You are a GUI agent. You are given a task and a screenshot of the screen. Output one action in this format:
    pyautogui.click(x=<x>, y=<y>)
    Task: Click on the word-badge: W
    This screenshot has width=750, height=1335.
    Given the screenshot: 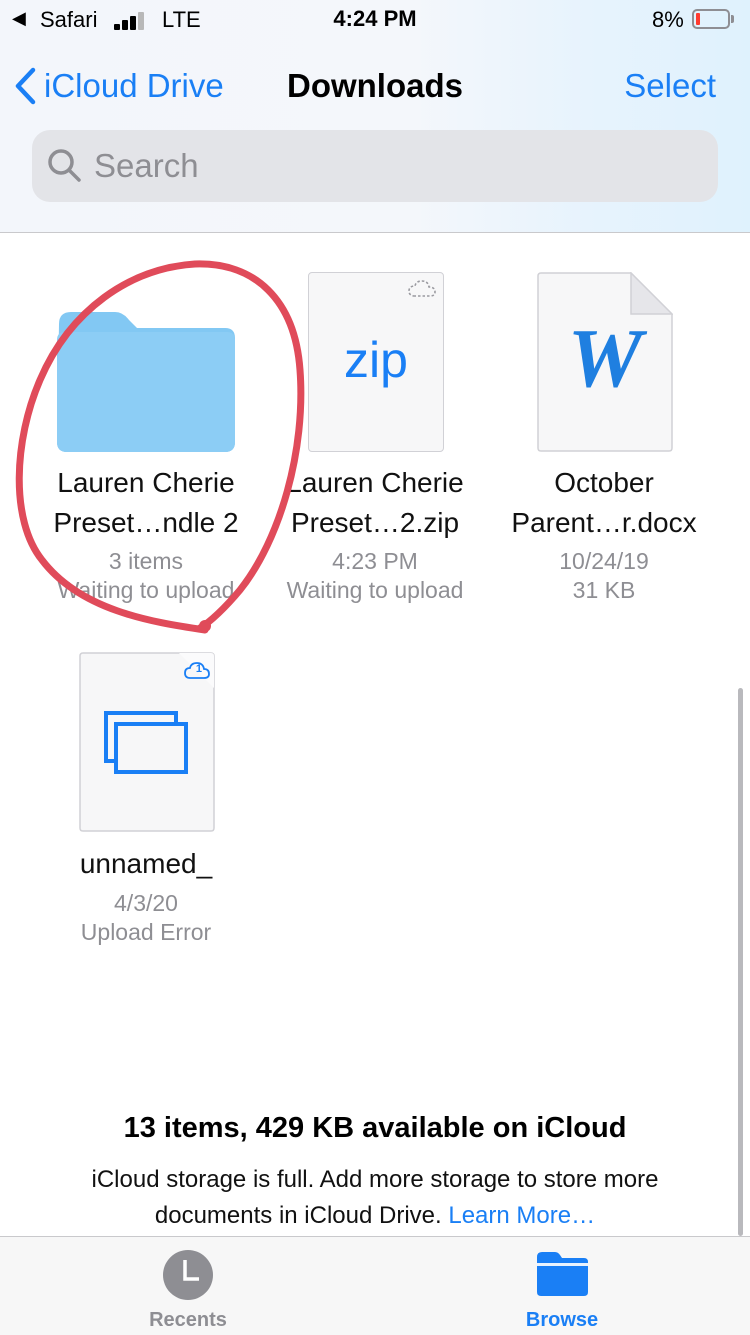 What is the action you would take?
    pyautogui.click(x=605, y=358)
    